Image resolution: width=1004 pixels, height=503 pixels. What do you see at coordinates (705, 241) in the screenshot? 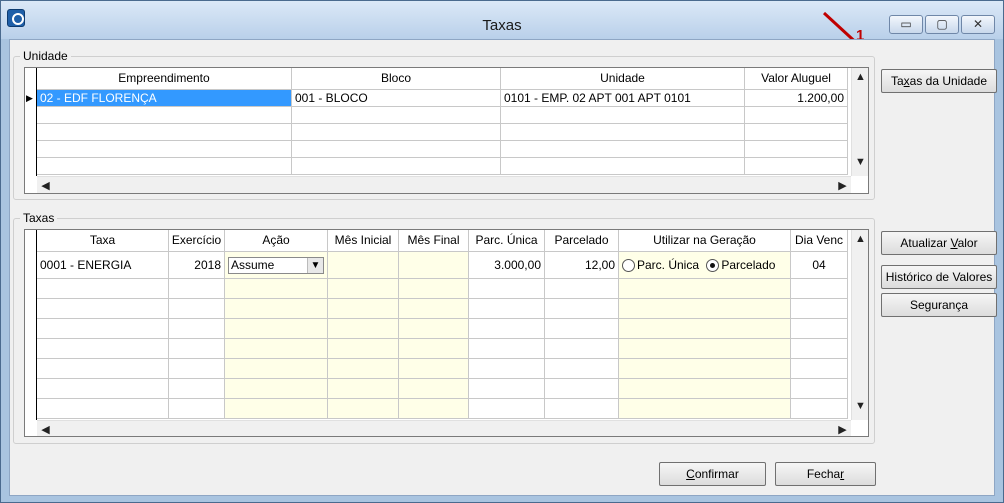
I see `col-utilizar-geracao: Utilizar na Geração` at bounding box center [705, 241].